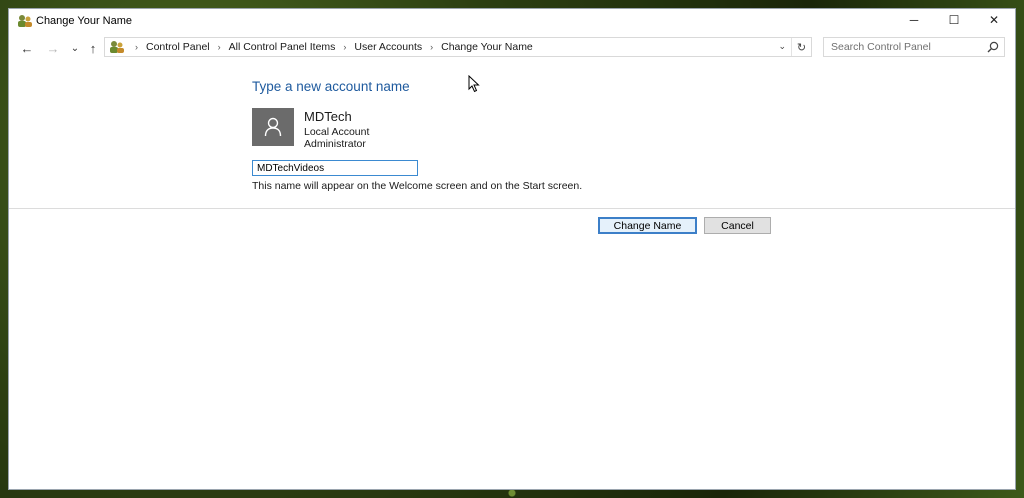 The height and width of the screenshot is (498, 1024). I want to click on up-button: ↑, so click(93, 48).